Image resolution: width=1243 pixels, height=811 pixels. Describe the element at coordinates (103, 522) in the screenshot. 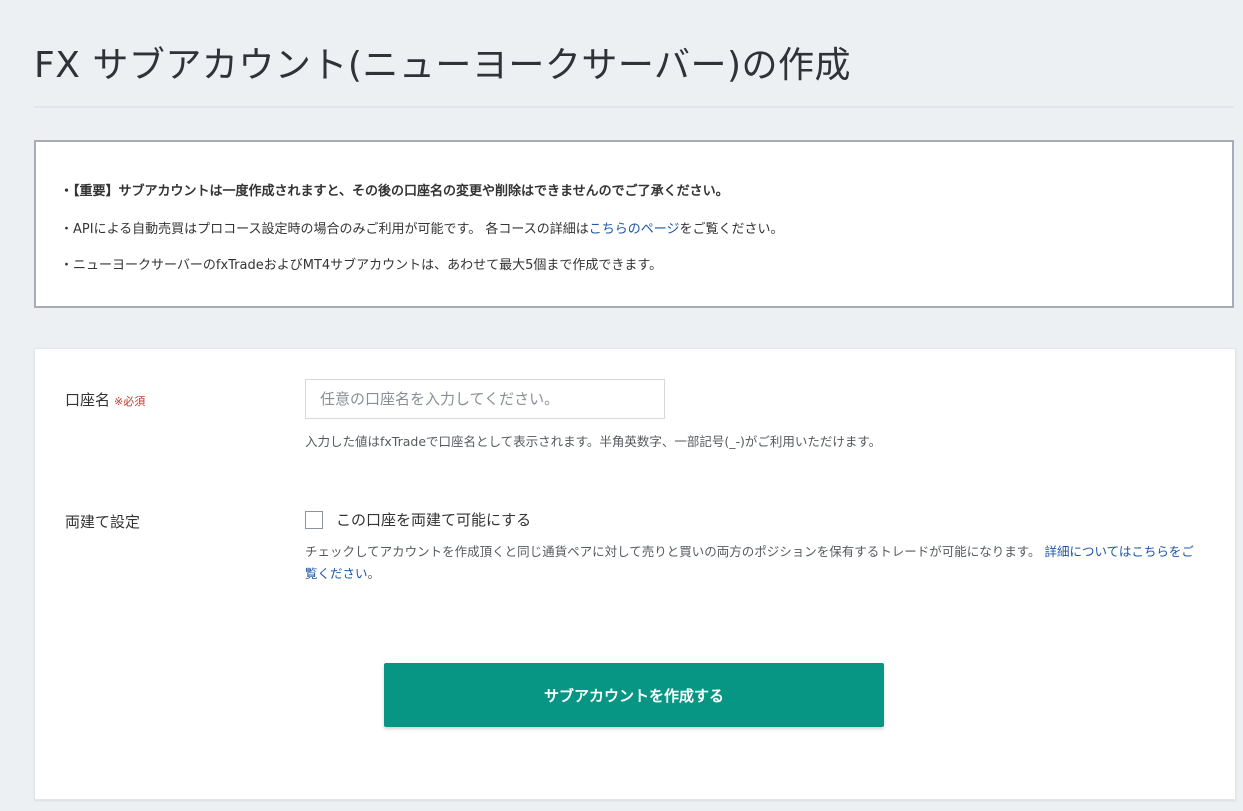

I see `hedge-setting-label: 両建て設定` at that location.